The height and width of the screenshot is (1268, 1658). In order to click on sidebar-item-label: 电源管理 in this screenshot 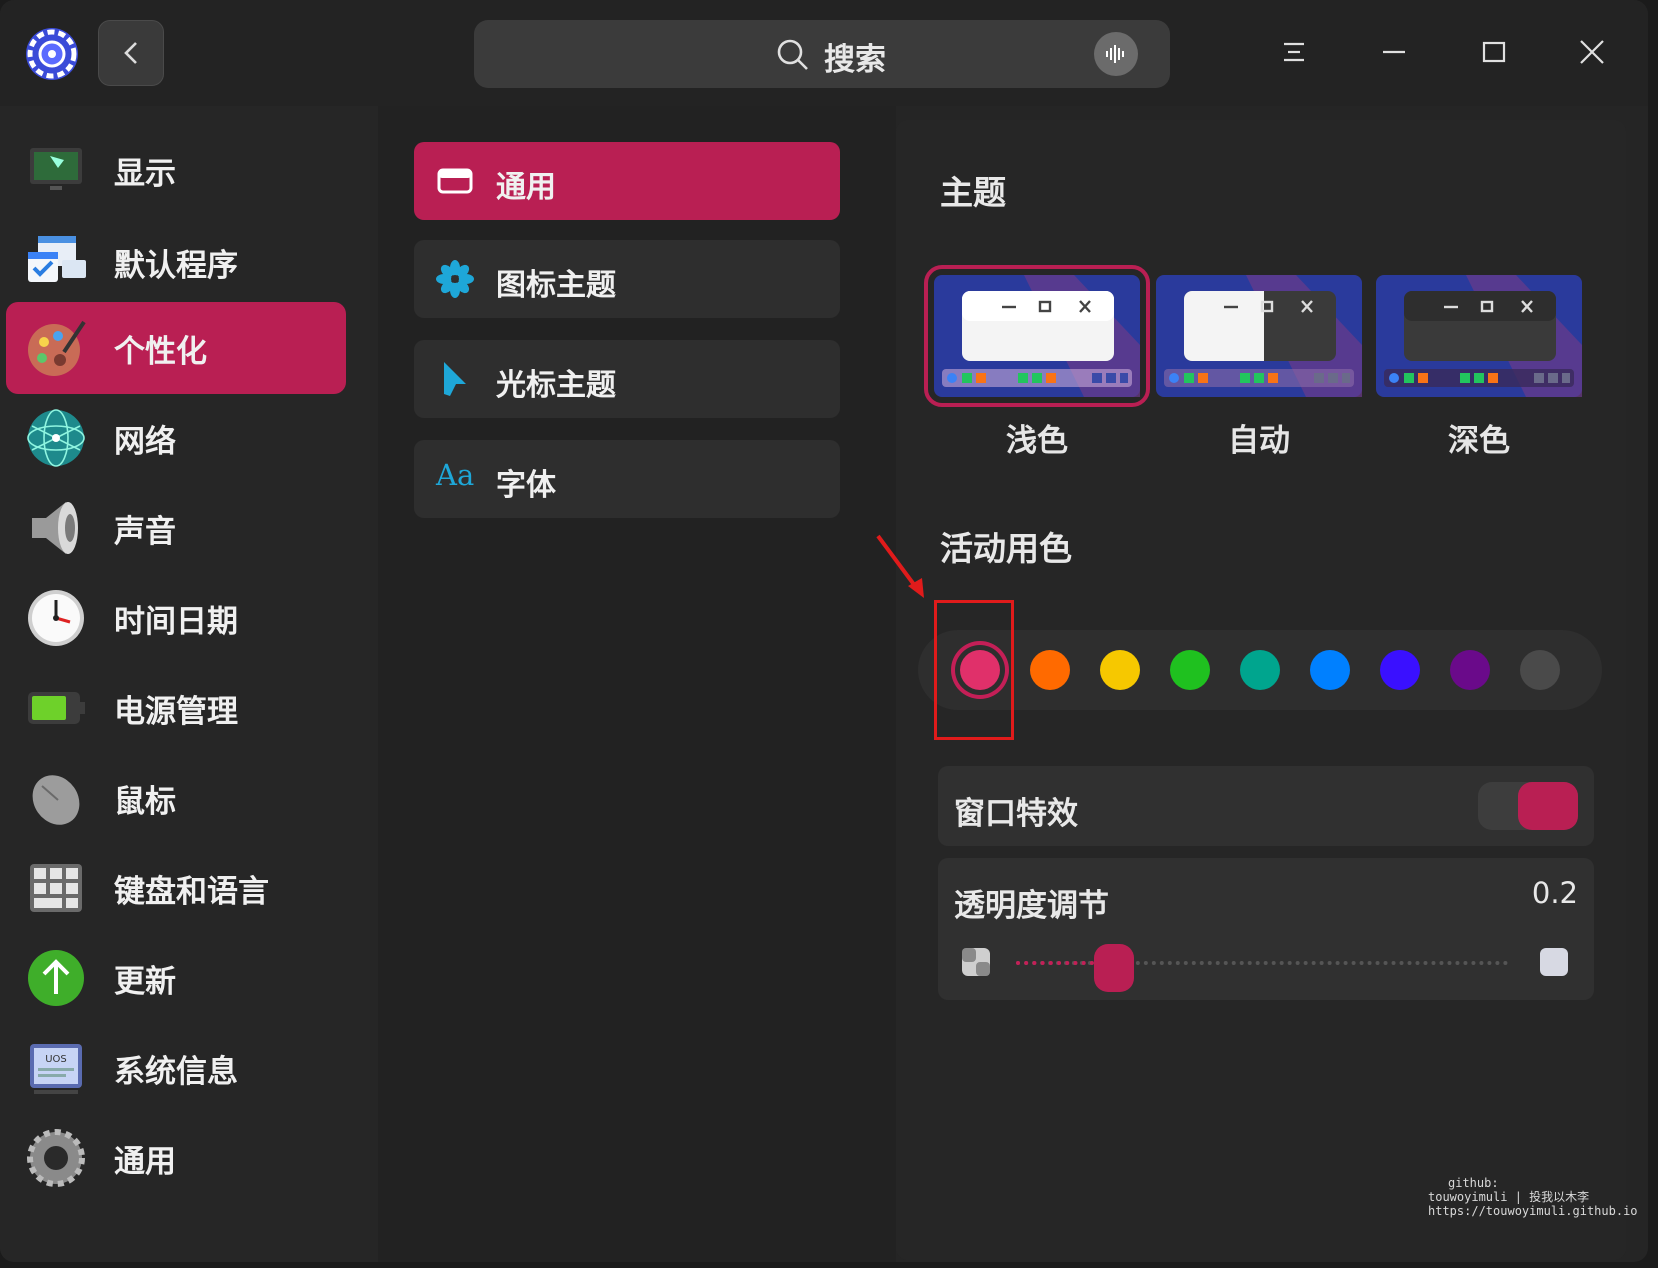, I will do `click(176, 712)`.